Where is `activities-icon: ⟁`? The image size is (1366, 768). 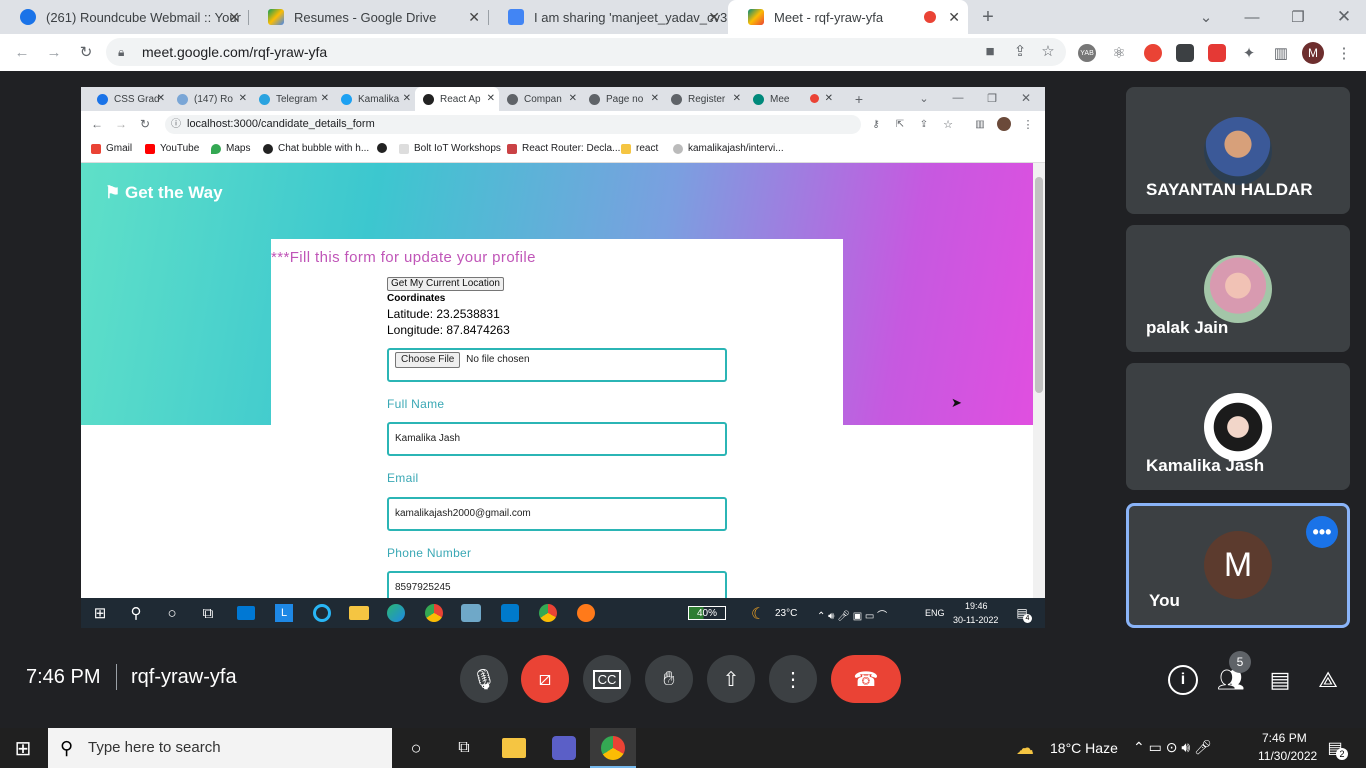 activities-icon: ⟁ is located at coordinates (1328, 680).